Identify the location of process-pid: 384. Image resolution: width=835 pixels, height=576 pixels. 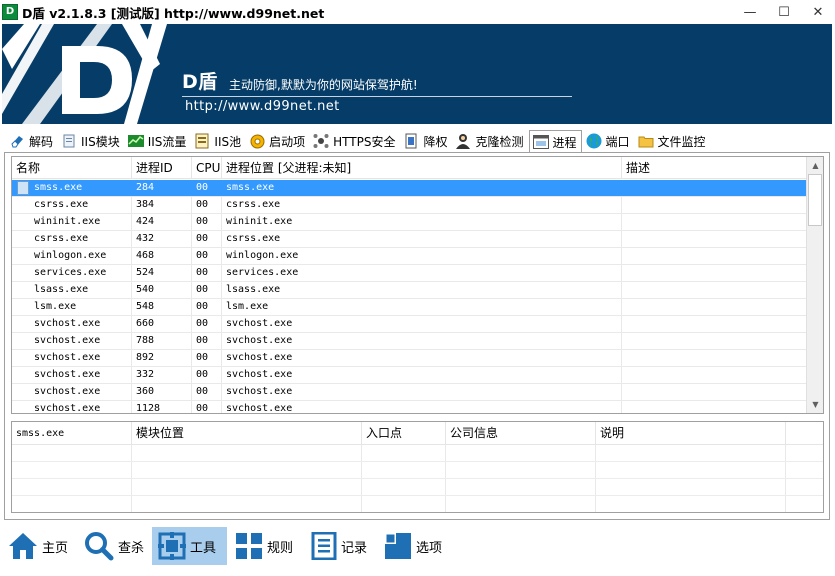
(162, 205).